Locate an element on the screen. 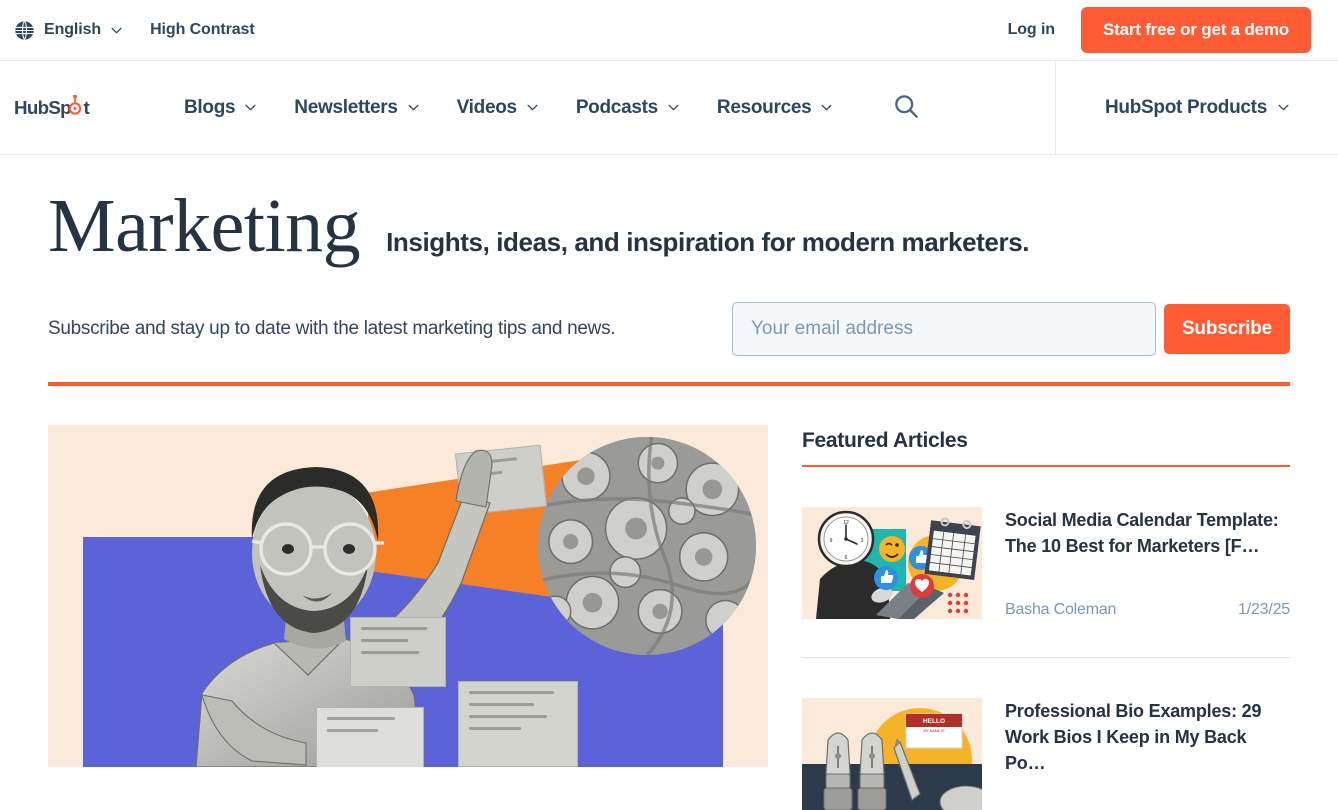  search-icon is located at coordinates (906, 108).